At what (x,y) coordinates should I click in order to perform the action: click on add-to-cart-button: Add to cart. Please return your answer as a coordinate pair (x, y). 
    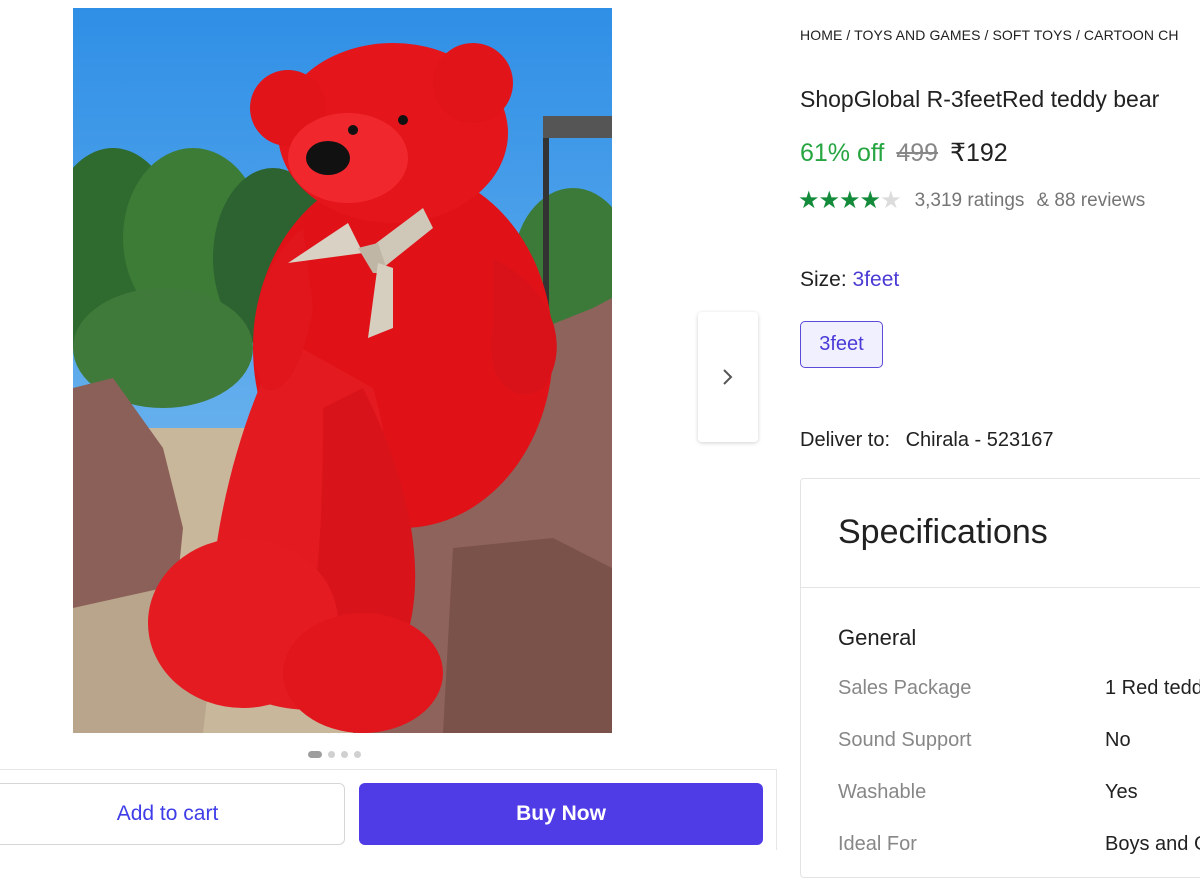
    Looking at the image, I should click on (172, 814).